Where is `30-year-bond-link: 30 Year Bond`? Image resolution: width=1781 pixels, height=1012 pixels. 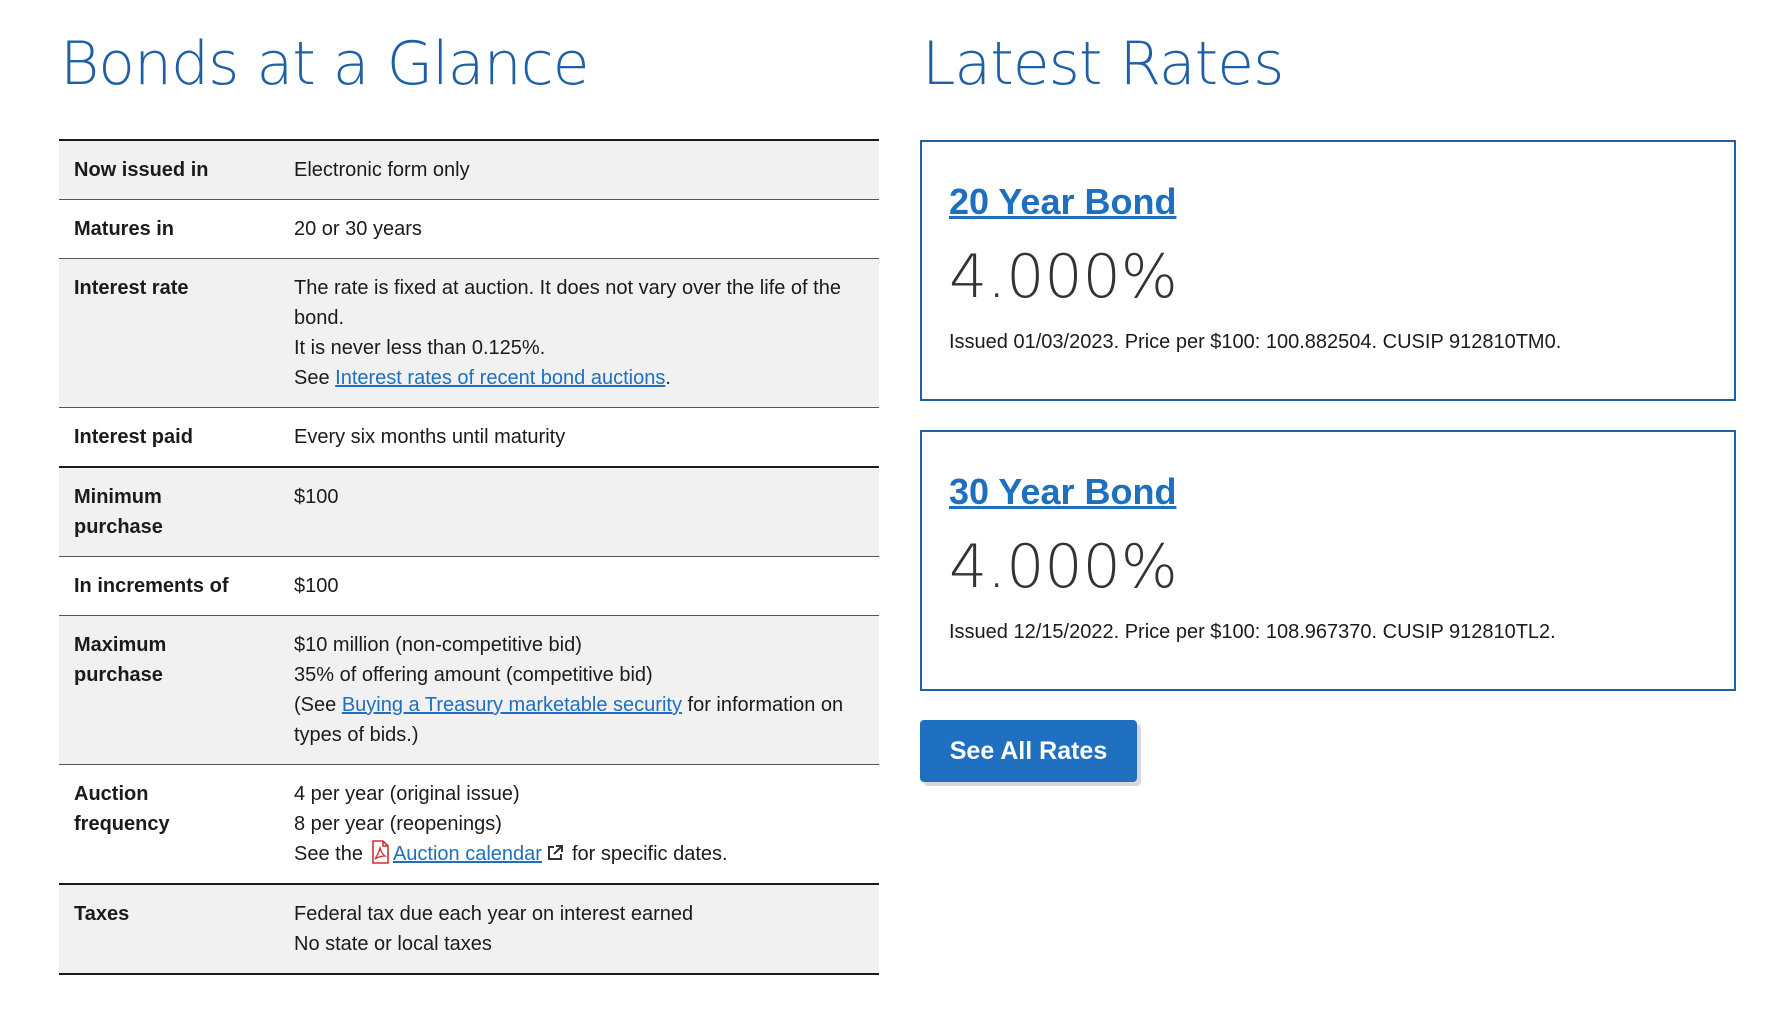 30-year-bond-link: 30 Year Bond is located at coordinates (1062, 492).